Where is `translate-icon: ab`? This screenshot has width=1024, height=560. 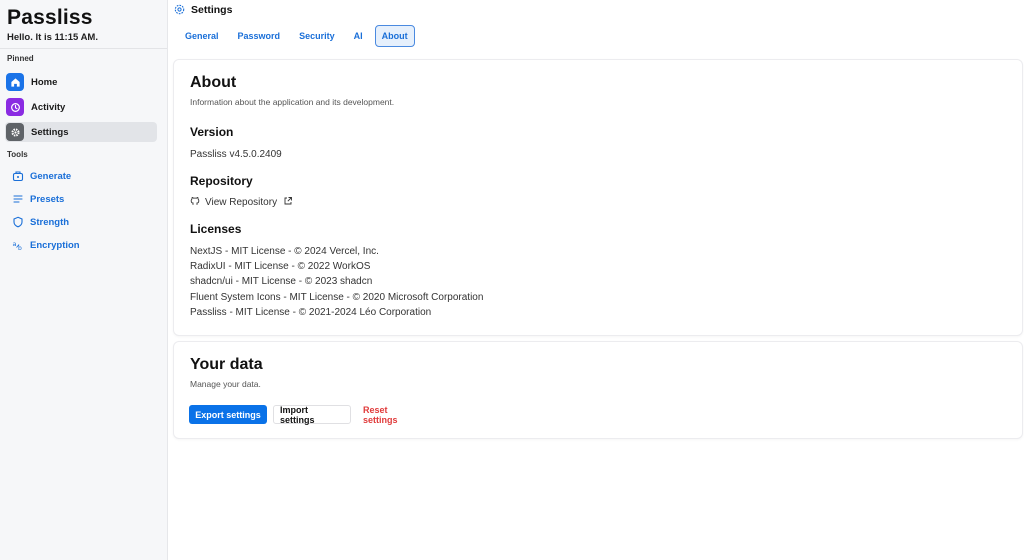 translate-icon: ab is located at coordinates (17, 245).